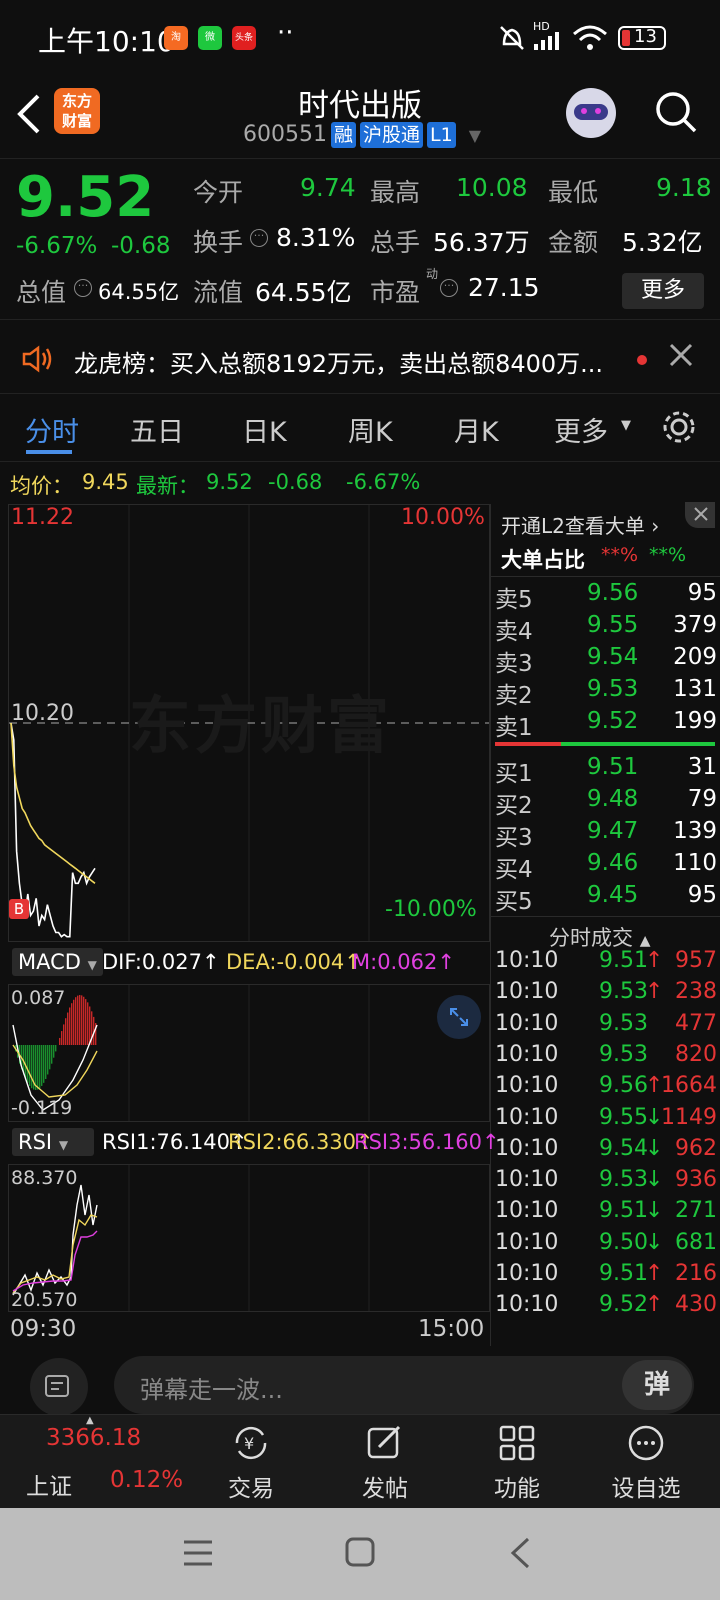 The width and height of the screenshot is (720, 1600). What do you see at coordinates (702, 593) in the screenshot?
I see `ask-vol: 95` at bounding box center [702, 593].